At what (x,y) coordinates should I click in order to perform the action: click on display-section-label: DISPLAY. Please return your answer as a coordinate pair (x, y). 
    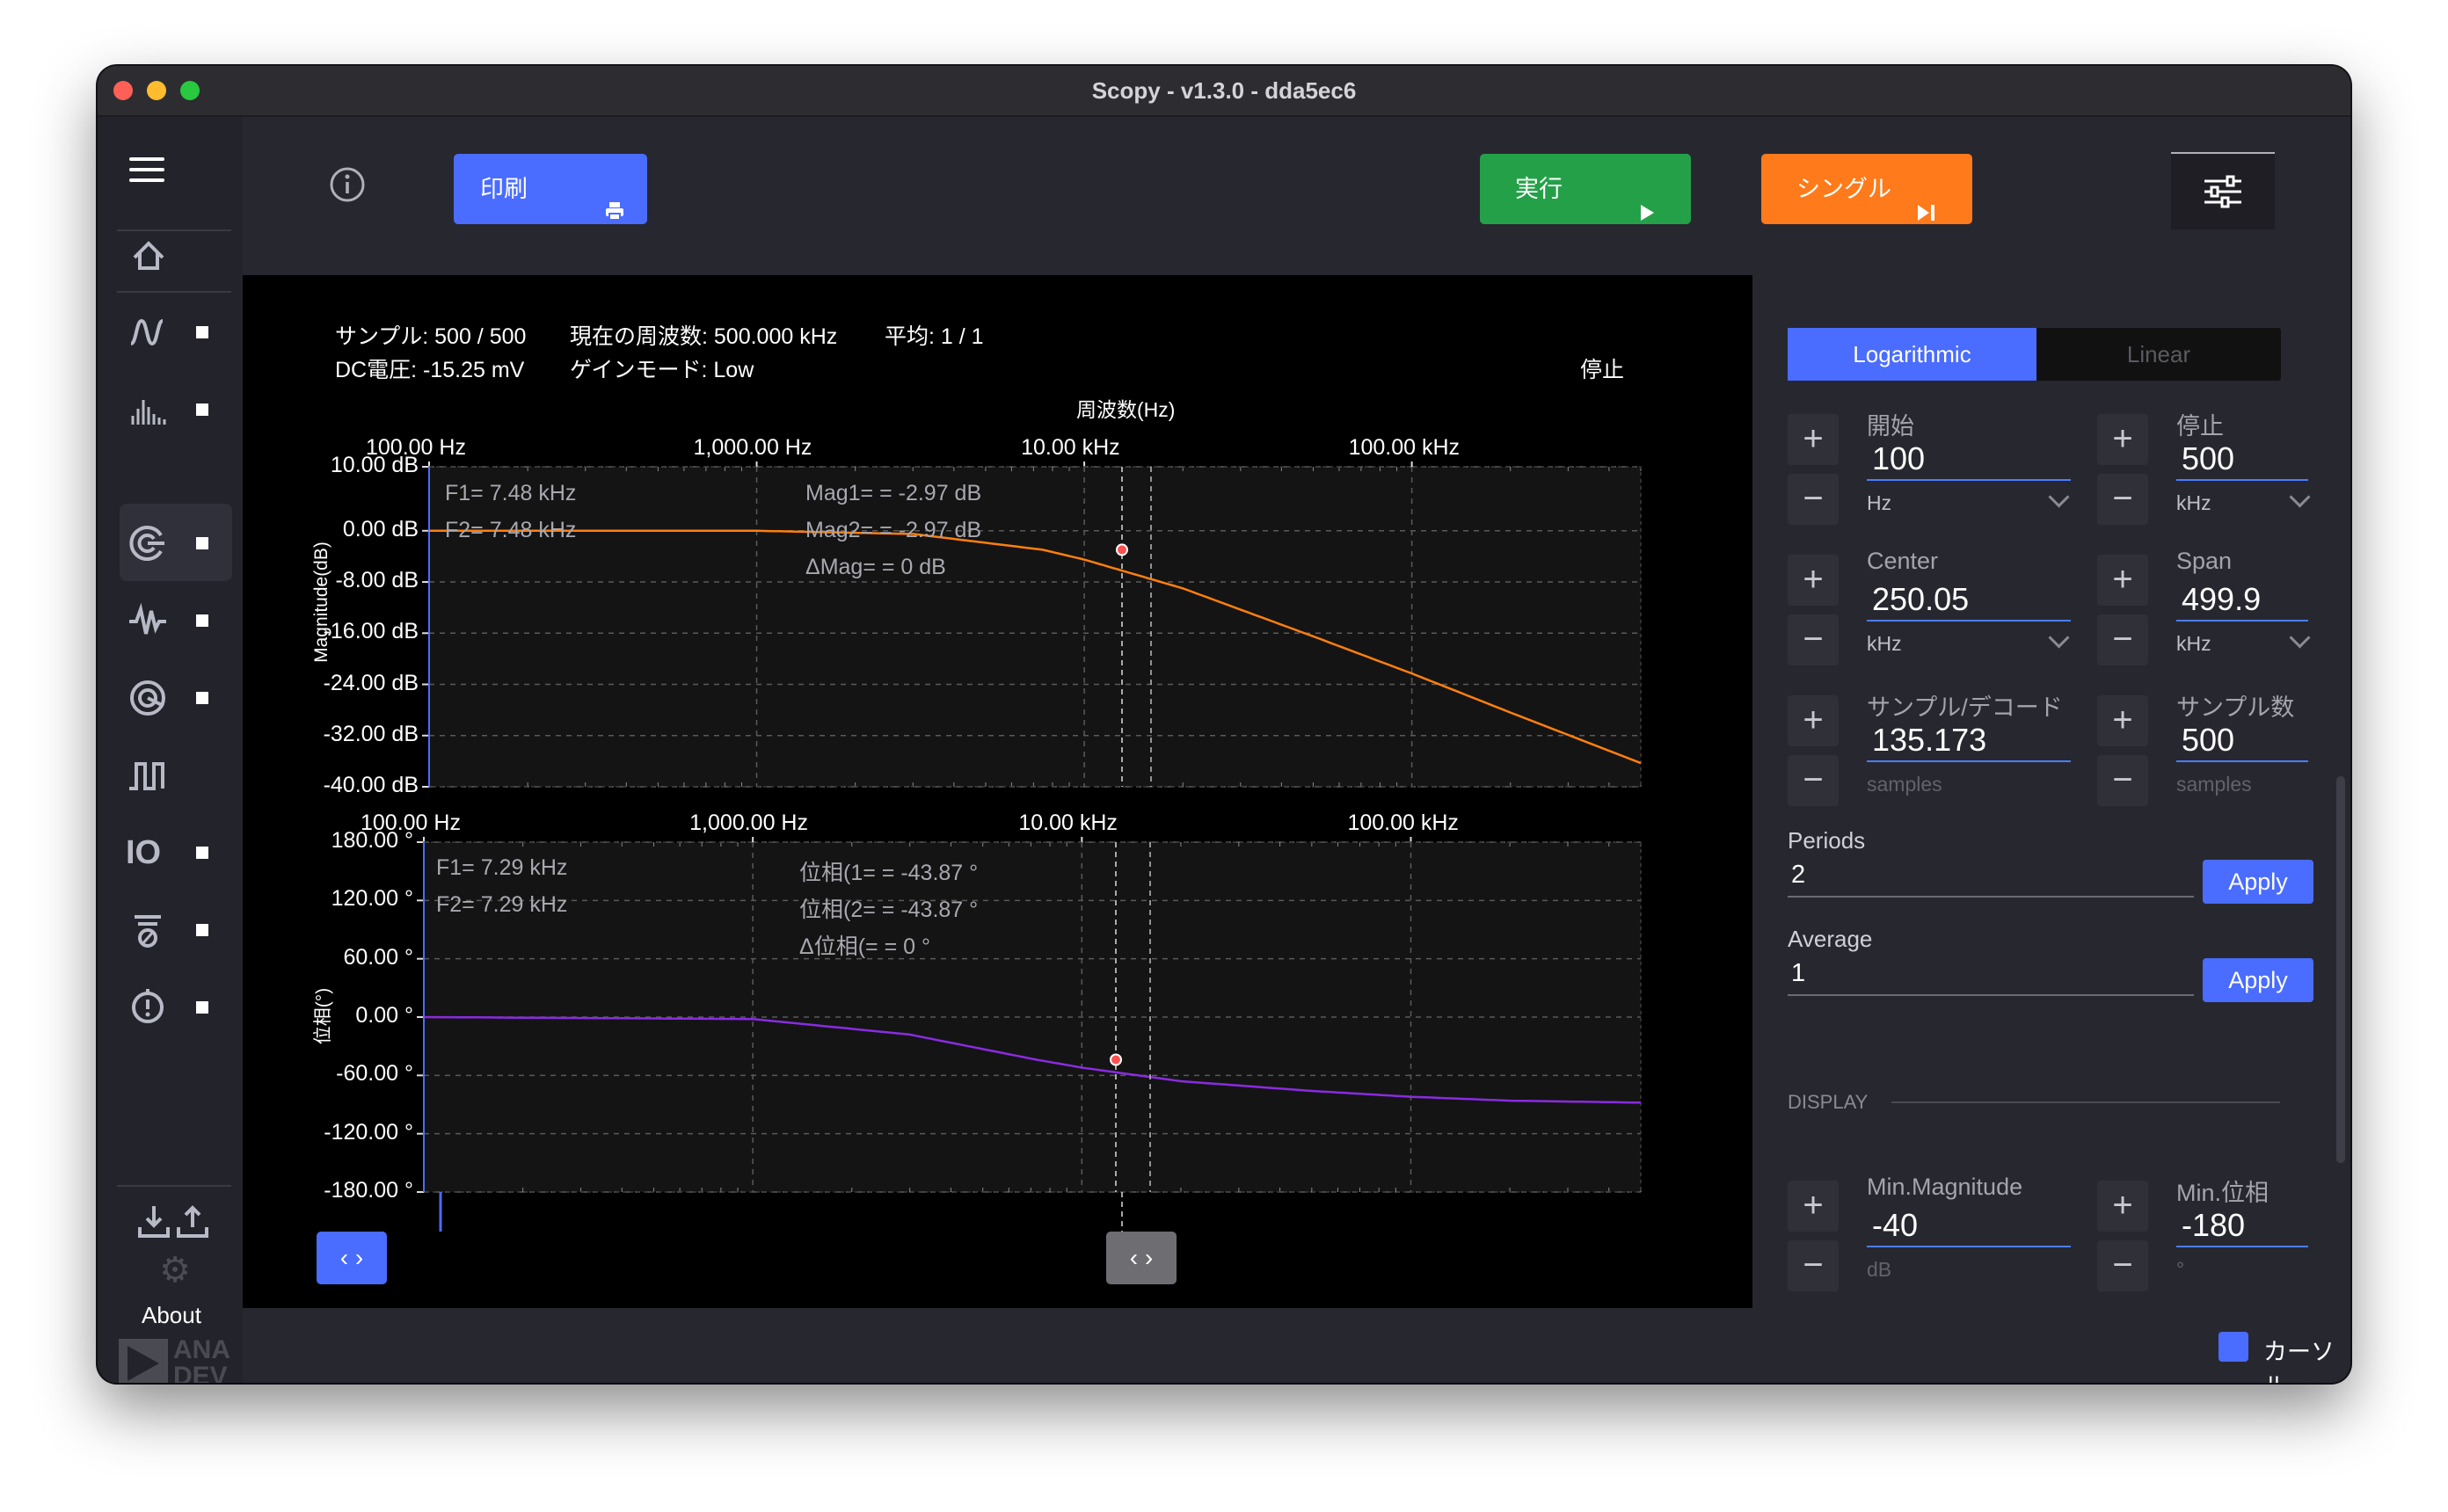
    Looking at the image, I should click on (1828, 1102).